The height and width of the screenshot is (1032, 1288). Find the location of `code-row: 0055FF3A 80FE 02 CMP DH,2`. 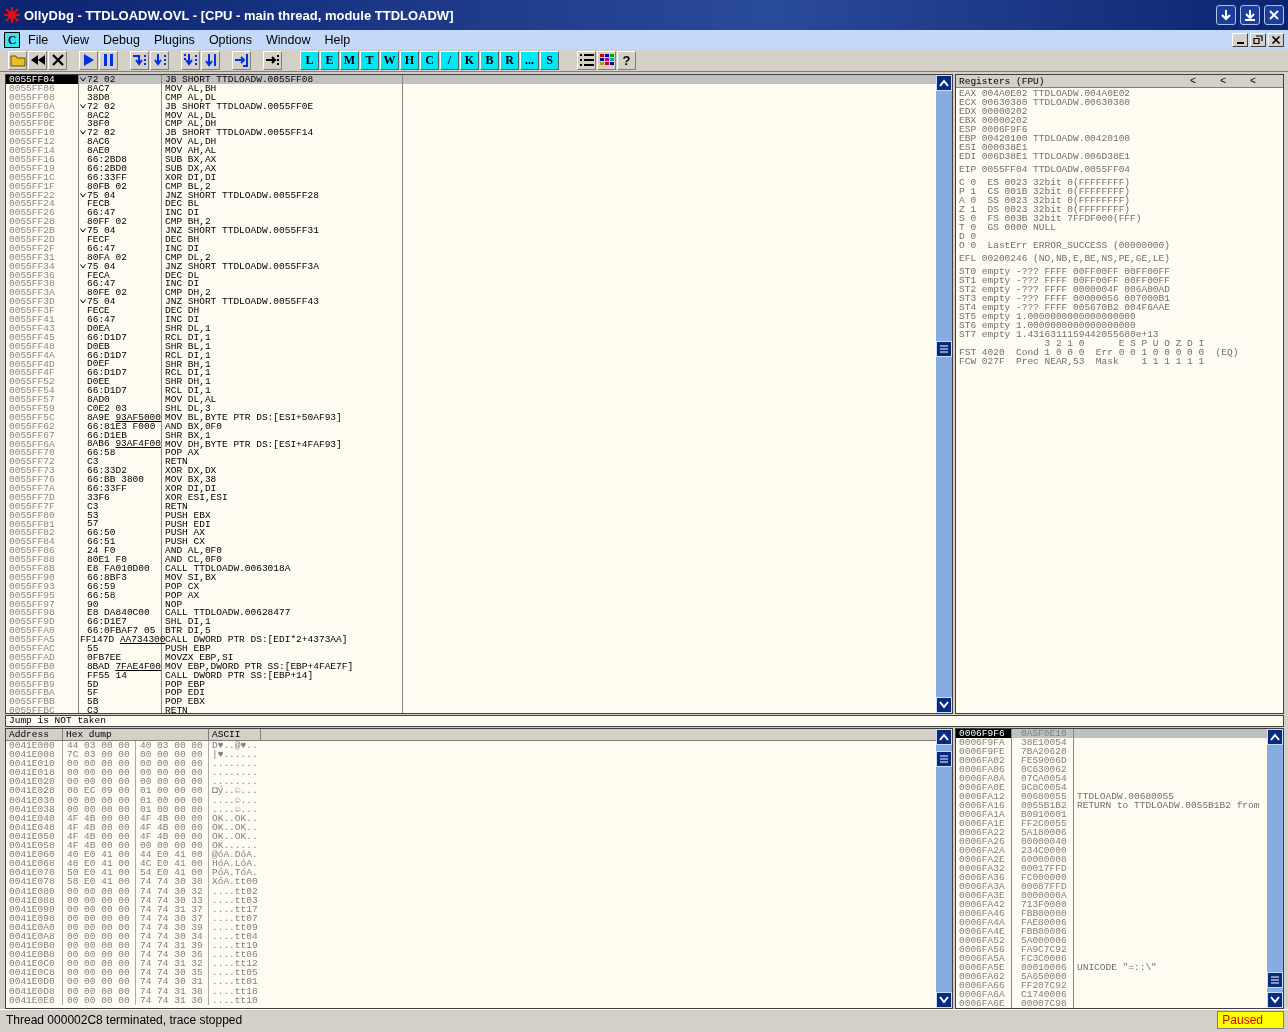

code-row: 0055FF3A 80FE 02 CMP DH,2 is located at coordinates (471, 293).